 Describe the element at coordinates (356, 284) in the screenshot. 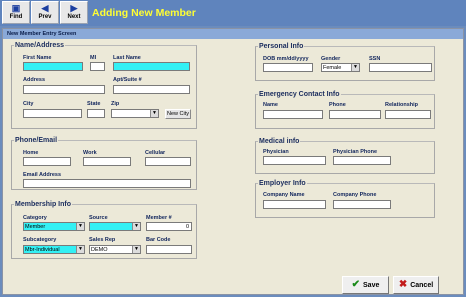

I see `checkmark-icon: ✔` at that location.